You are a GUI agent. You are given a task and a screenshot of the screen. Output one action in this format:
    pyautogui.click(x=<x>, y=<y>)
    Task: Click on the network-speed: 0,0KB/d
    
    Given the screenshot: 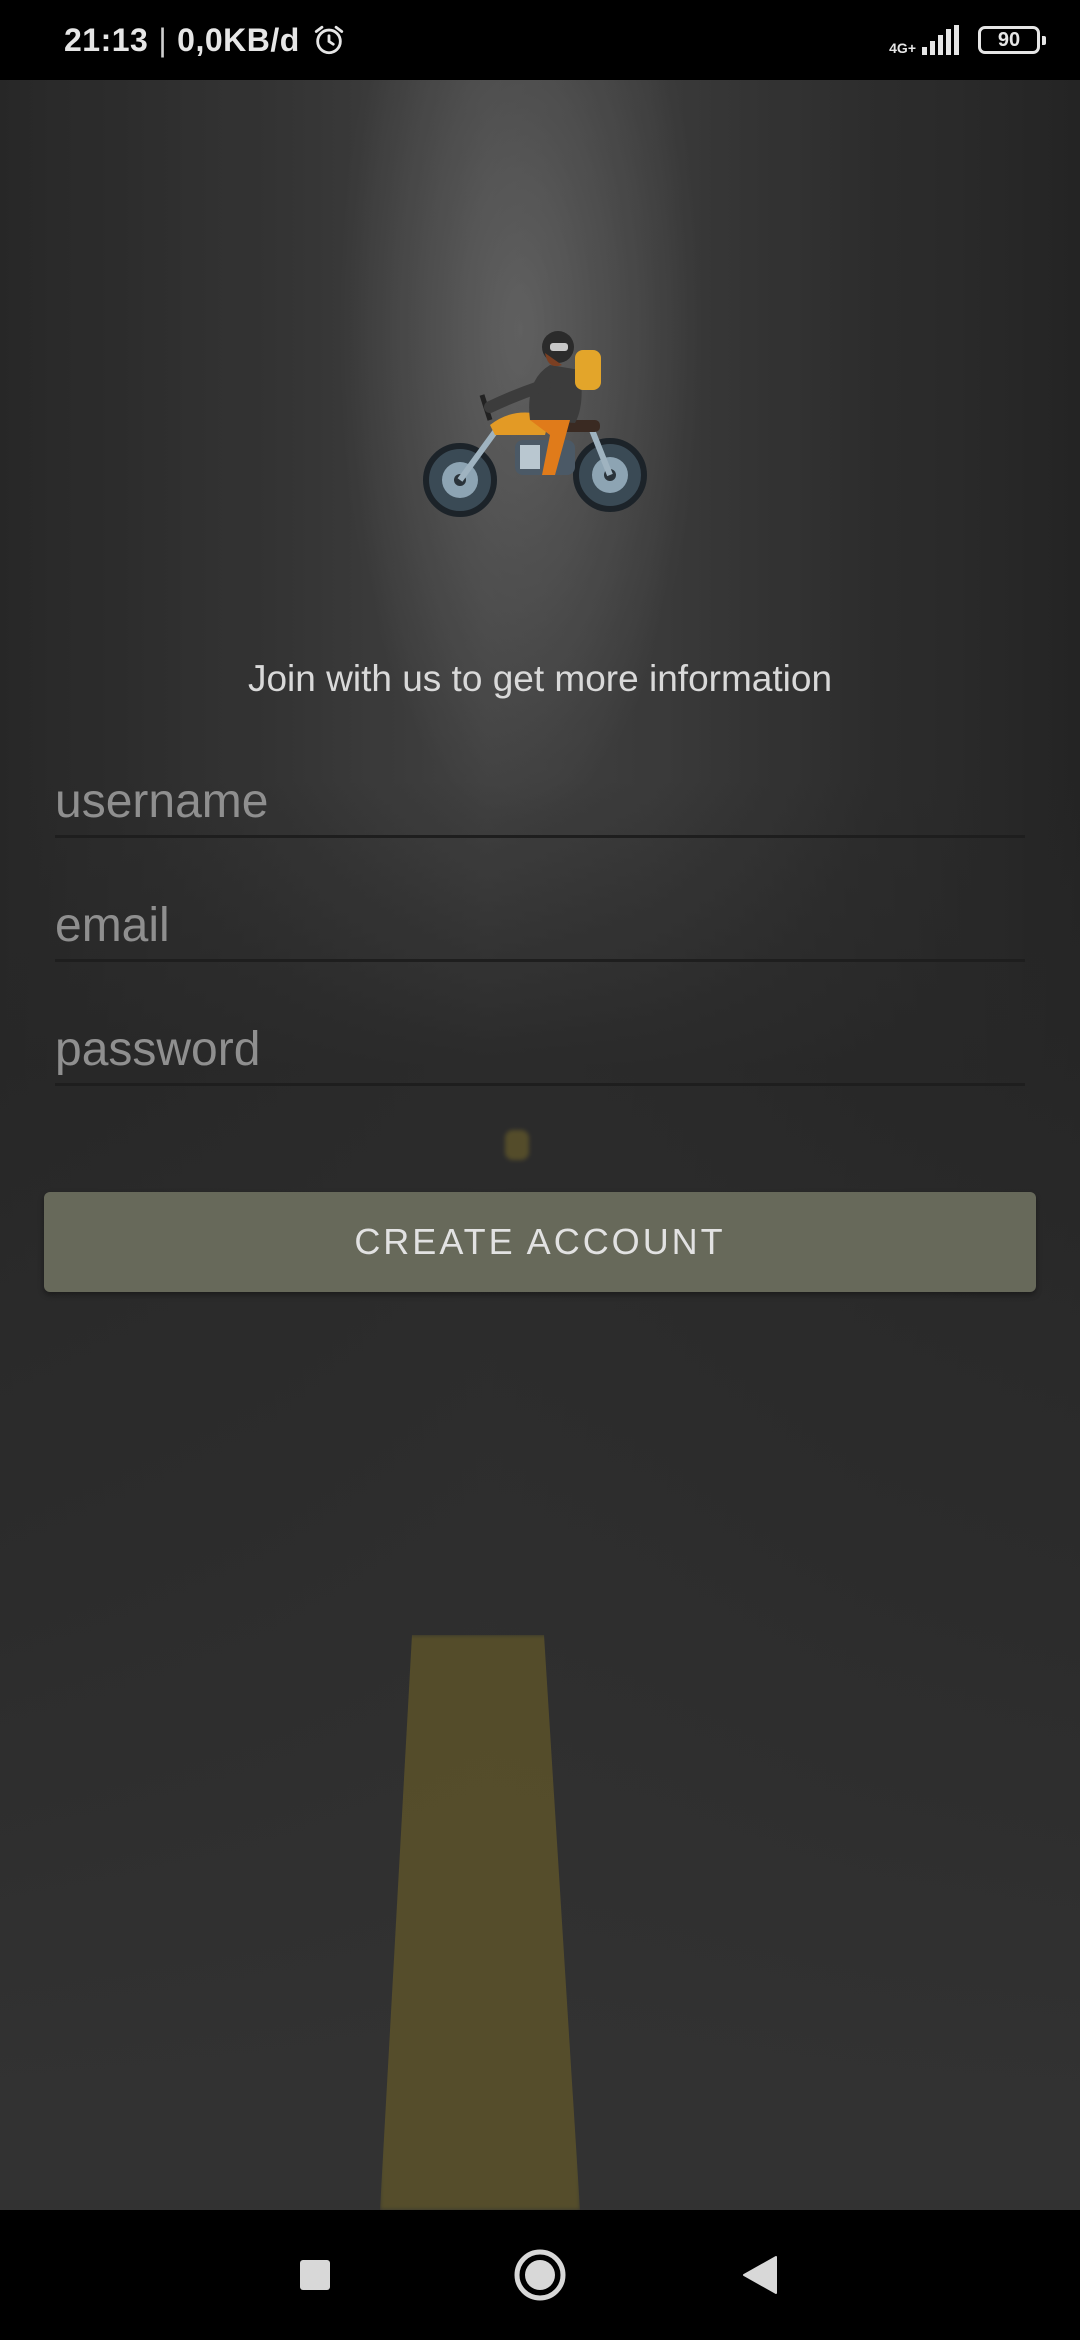 What is the action you would take?
    pyautogui.click(x=238, y=39)
    